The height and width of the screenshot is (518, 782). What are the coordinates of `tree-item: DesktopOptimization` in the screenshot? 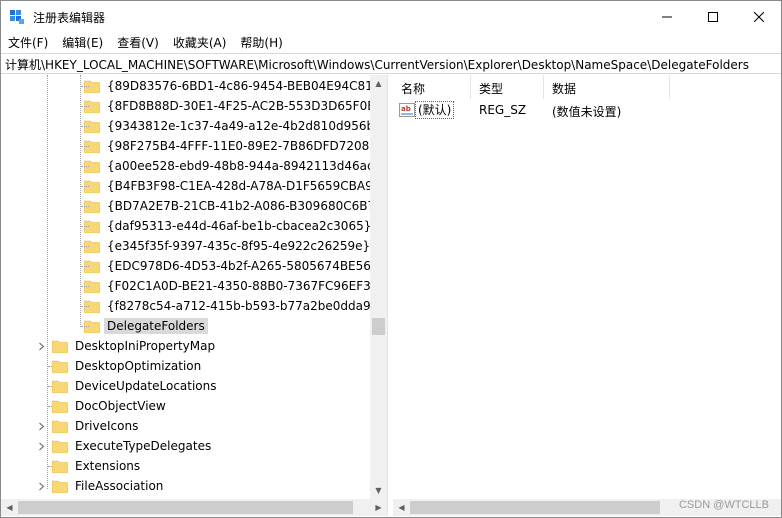 It's located at (126, 366).